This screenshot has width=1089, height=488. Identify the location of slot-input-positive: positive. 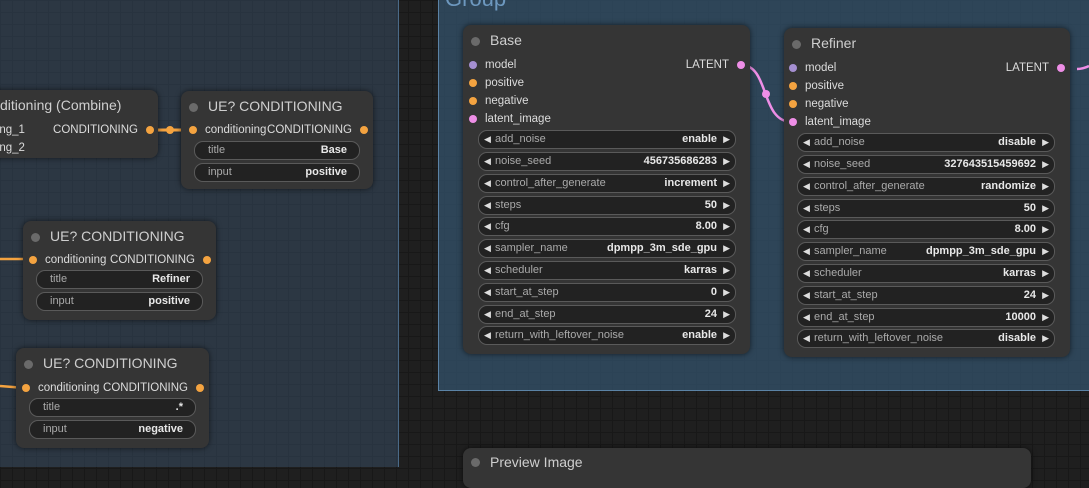
(496, 83).